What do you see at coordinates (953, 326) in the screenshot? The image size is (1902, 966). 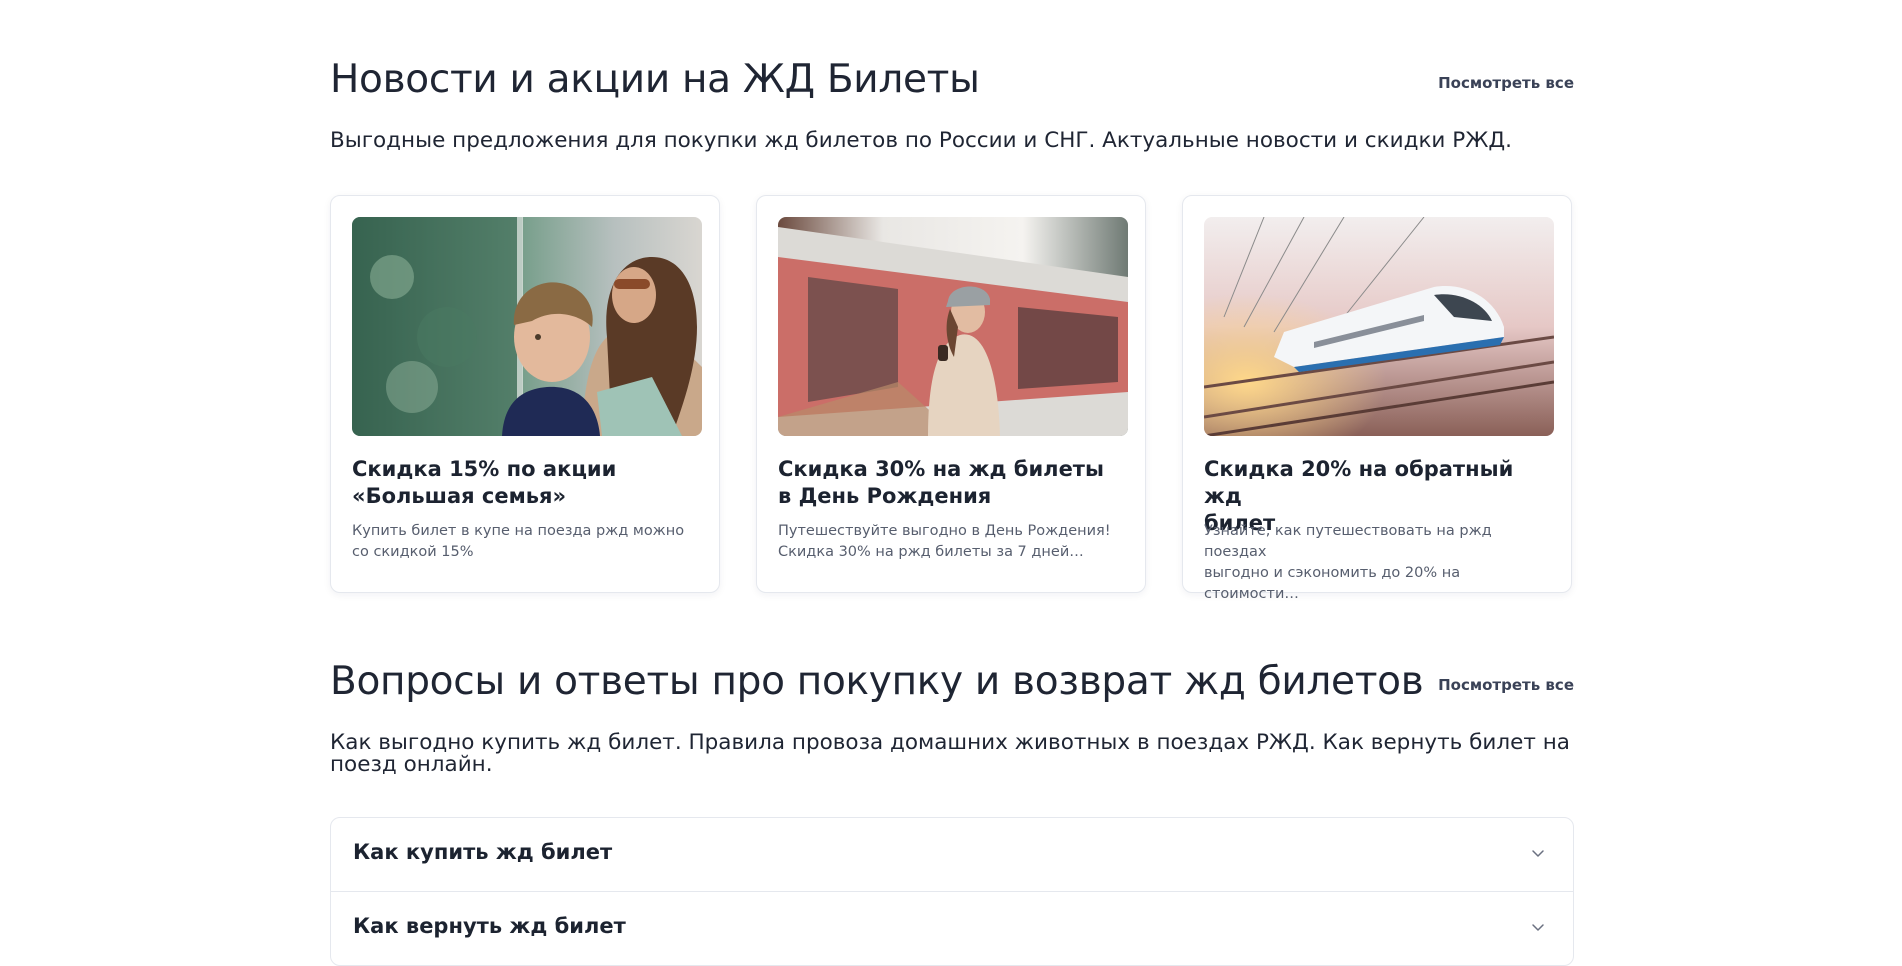 I see `woman-on-platform-photo` at bounding box center [953, 326].